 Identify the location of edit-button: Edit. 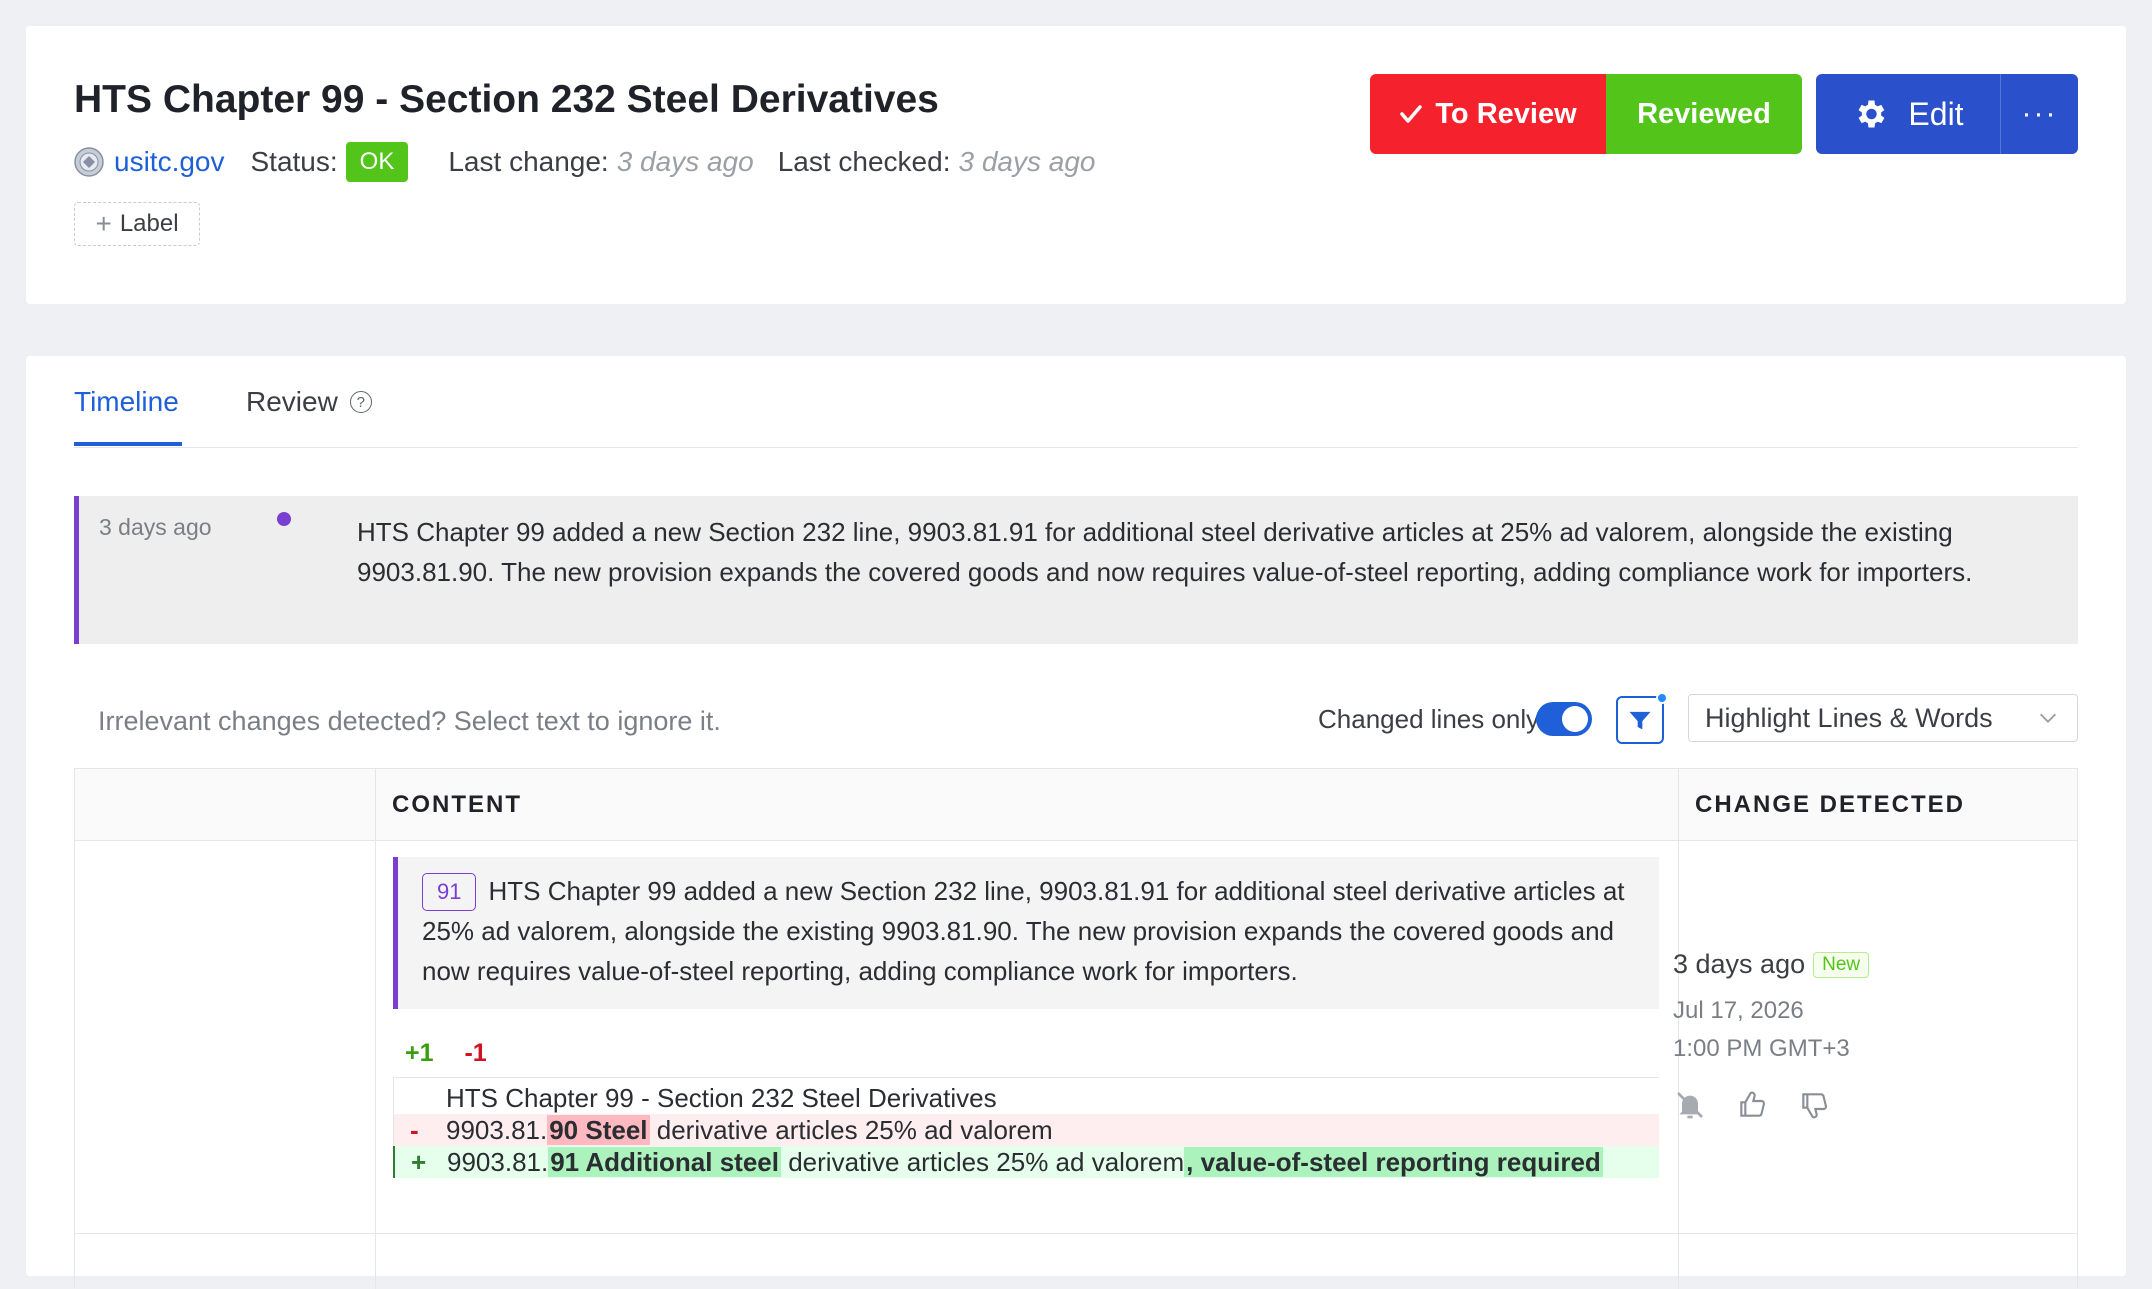
(1908, 114).